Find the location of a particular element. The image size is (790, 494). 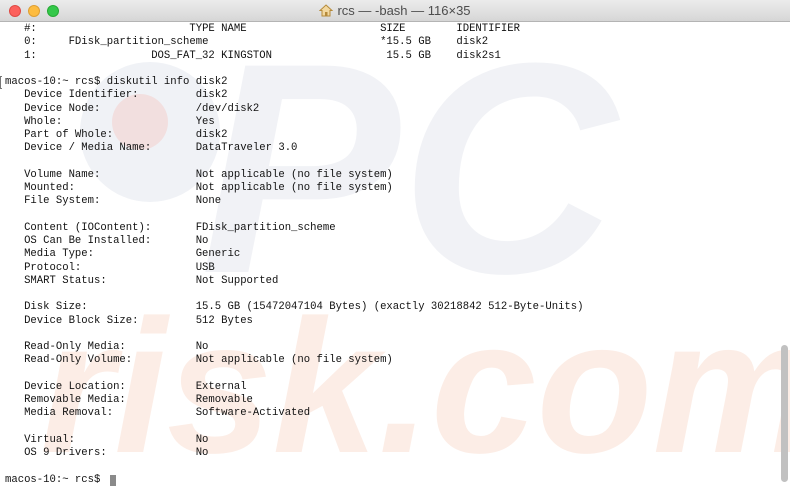

info-row: Removable Media: Removable is located at coordinates (390, 400).